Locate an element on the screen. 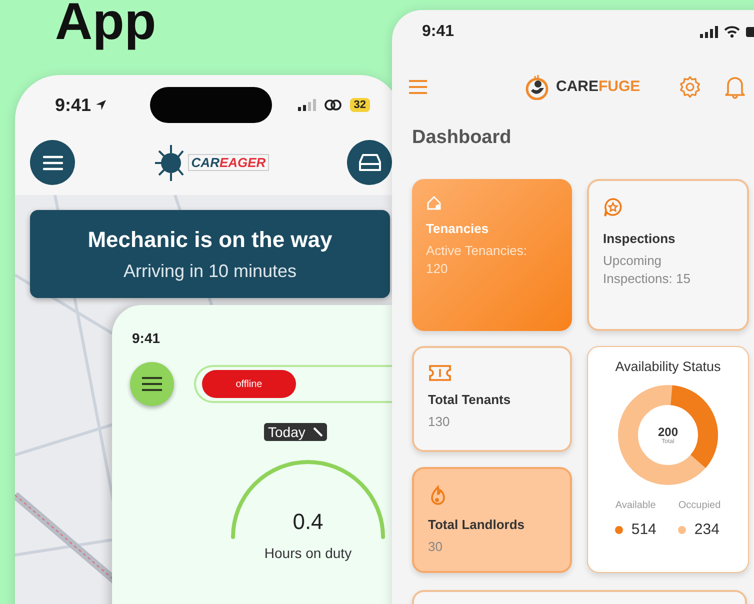 The height and width of the screenshot is (604, 754). card-detail: Upcoming Inspections: 15 is located at coordinates (647, 270).